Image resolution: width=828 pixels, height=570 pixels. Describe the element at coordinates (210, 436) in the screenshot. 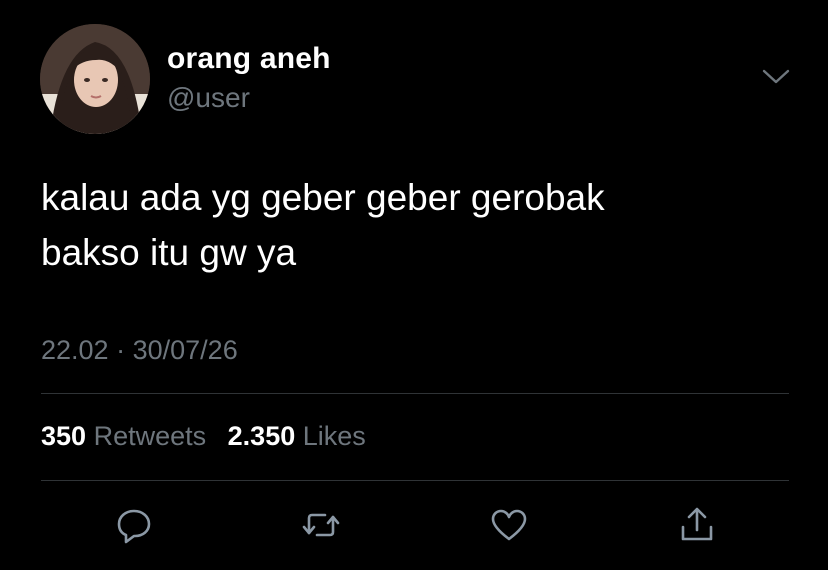

I see `engagement-stats: 350 Retweets 2.350 Likes` at that location.